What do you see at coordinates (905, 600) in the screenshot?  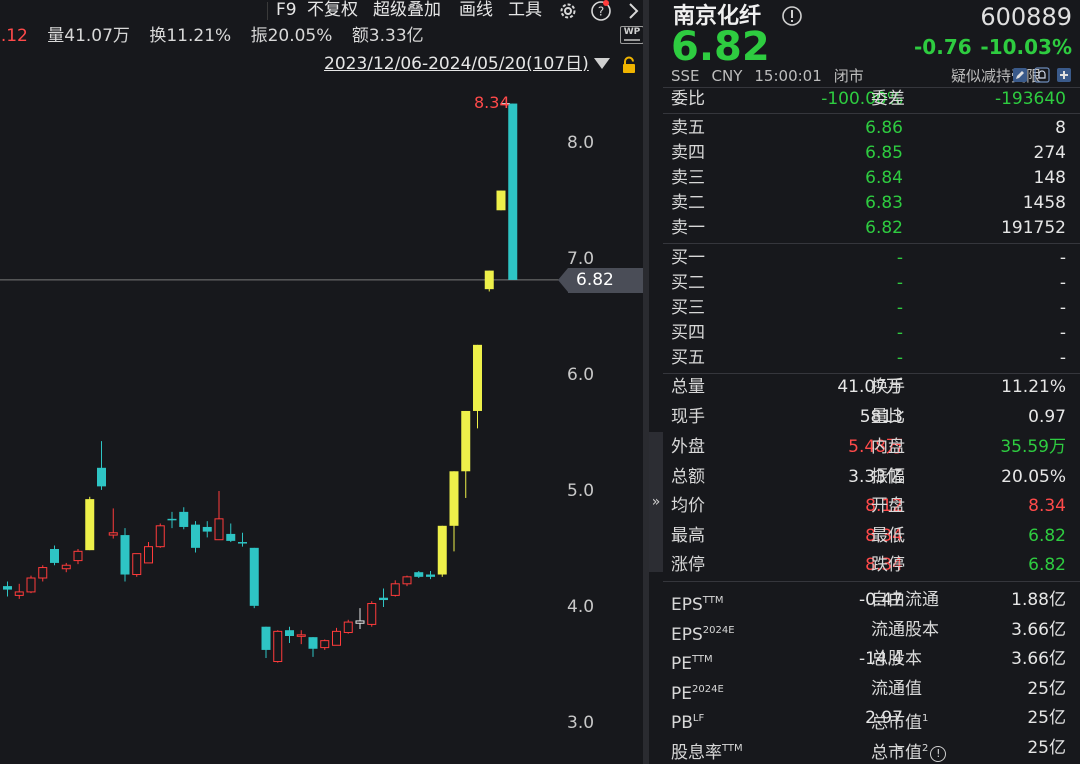 I see `fund-label: 自由流通` at bounding box center [905, 600].